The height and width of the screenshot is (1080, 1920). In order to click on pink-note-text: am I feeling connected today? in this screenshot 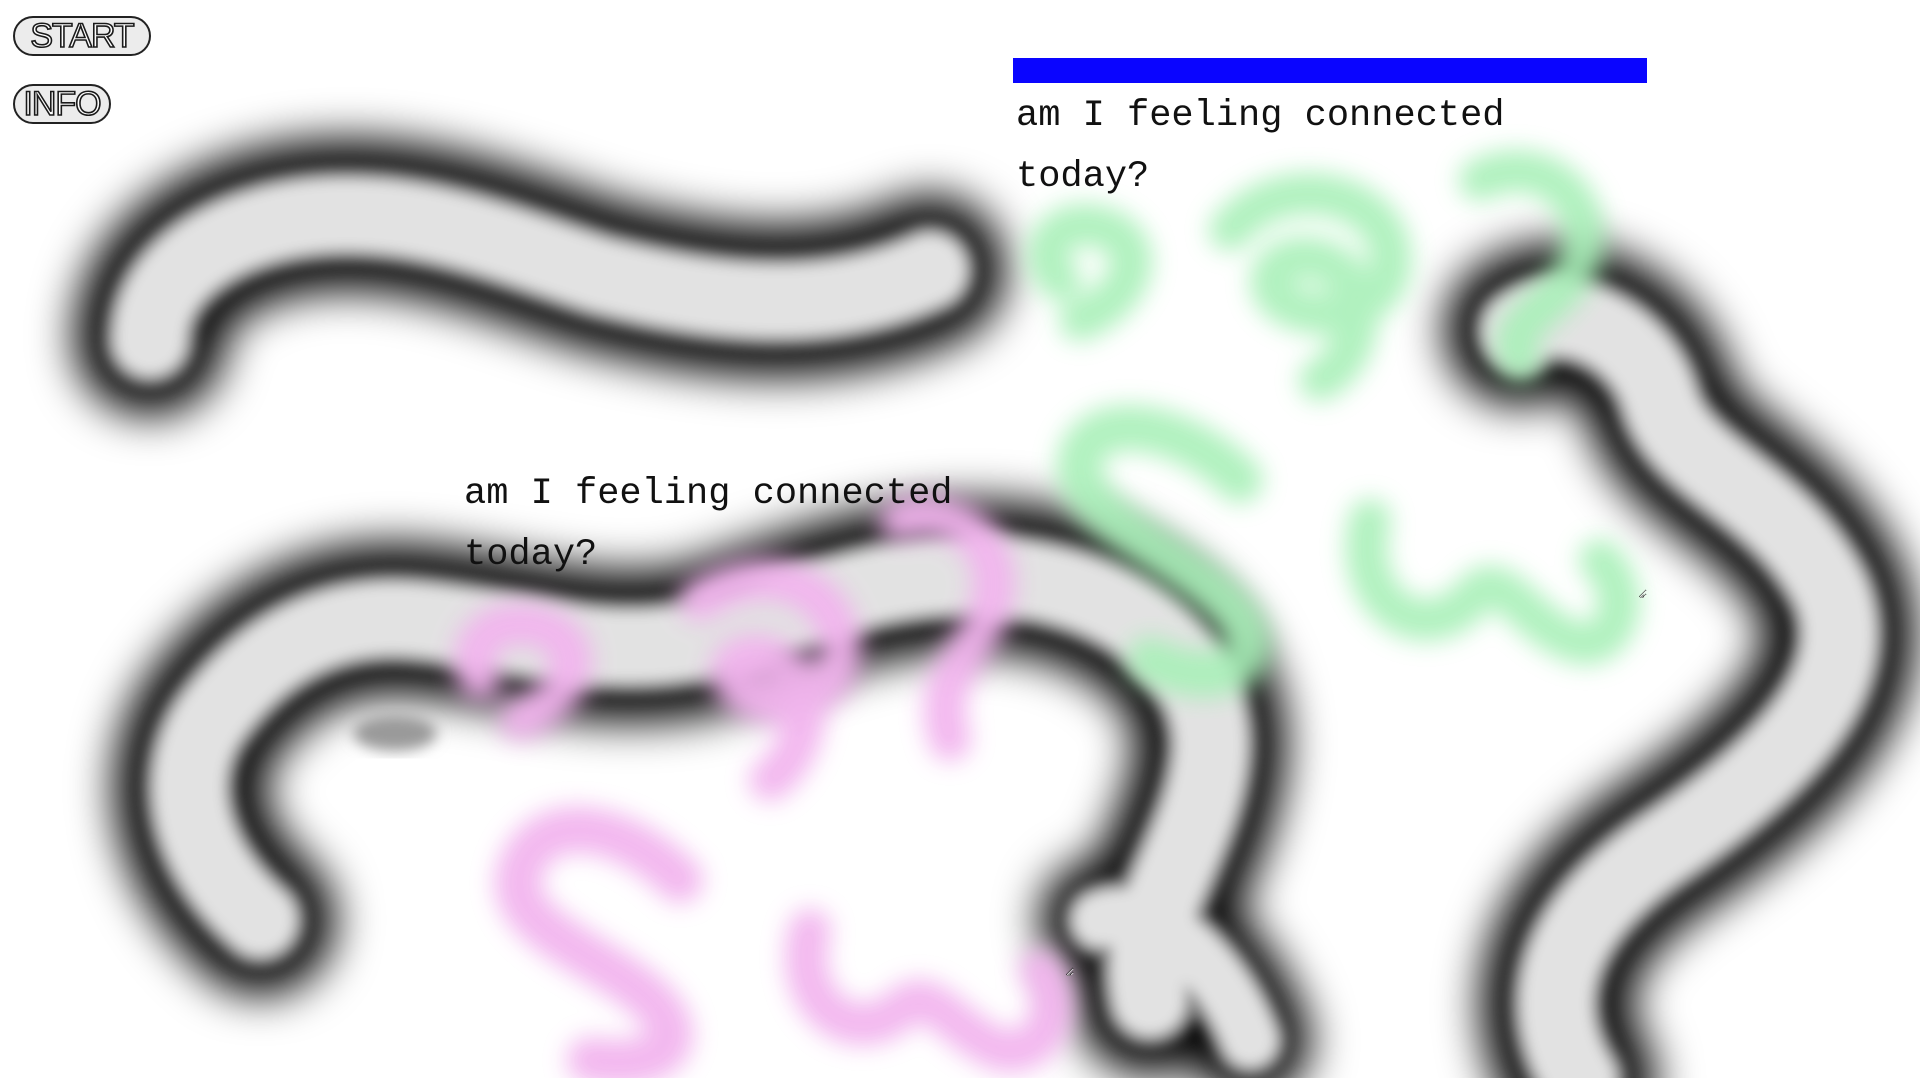, I will do `click(708, 524)`.